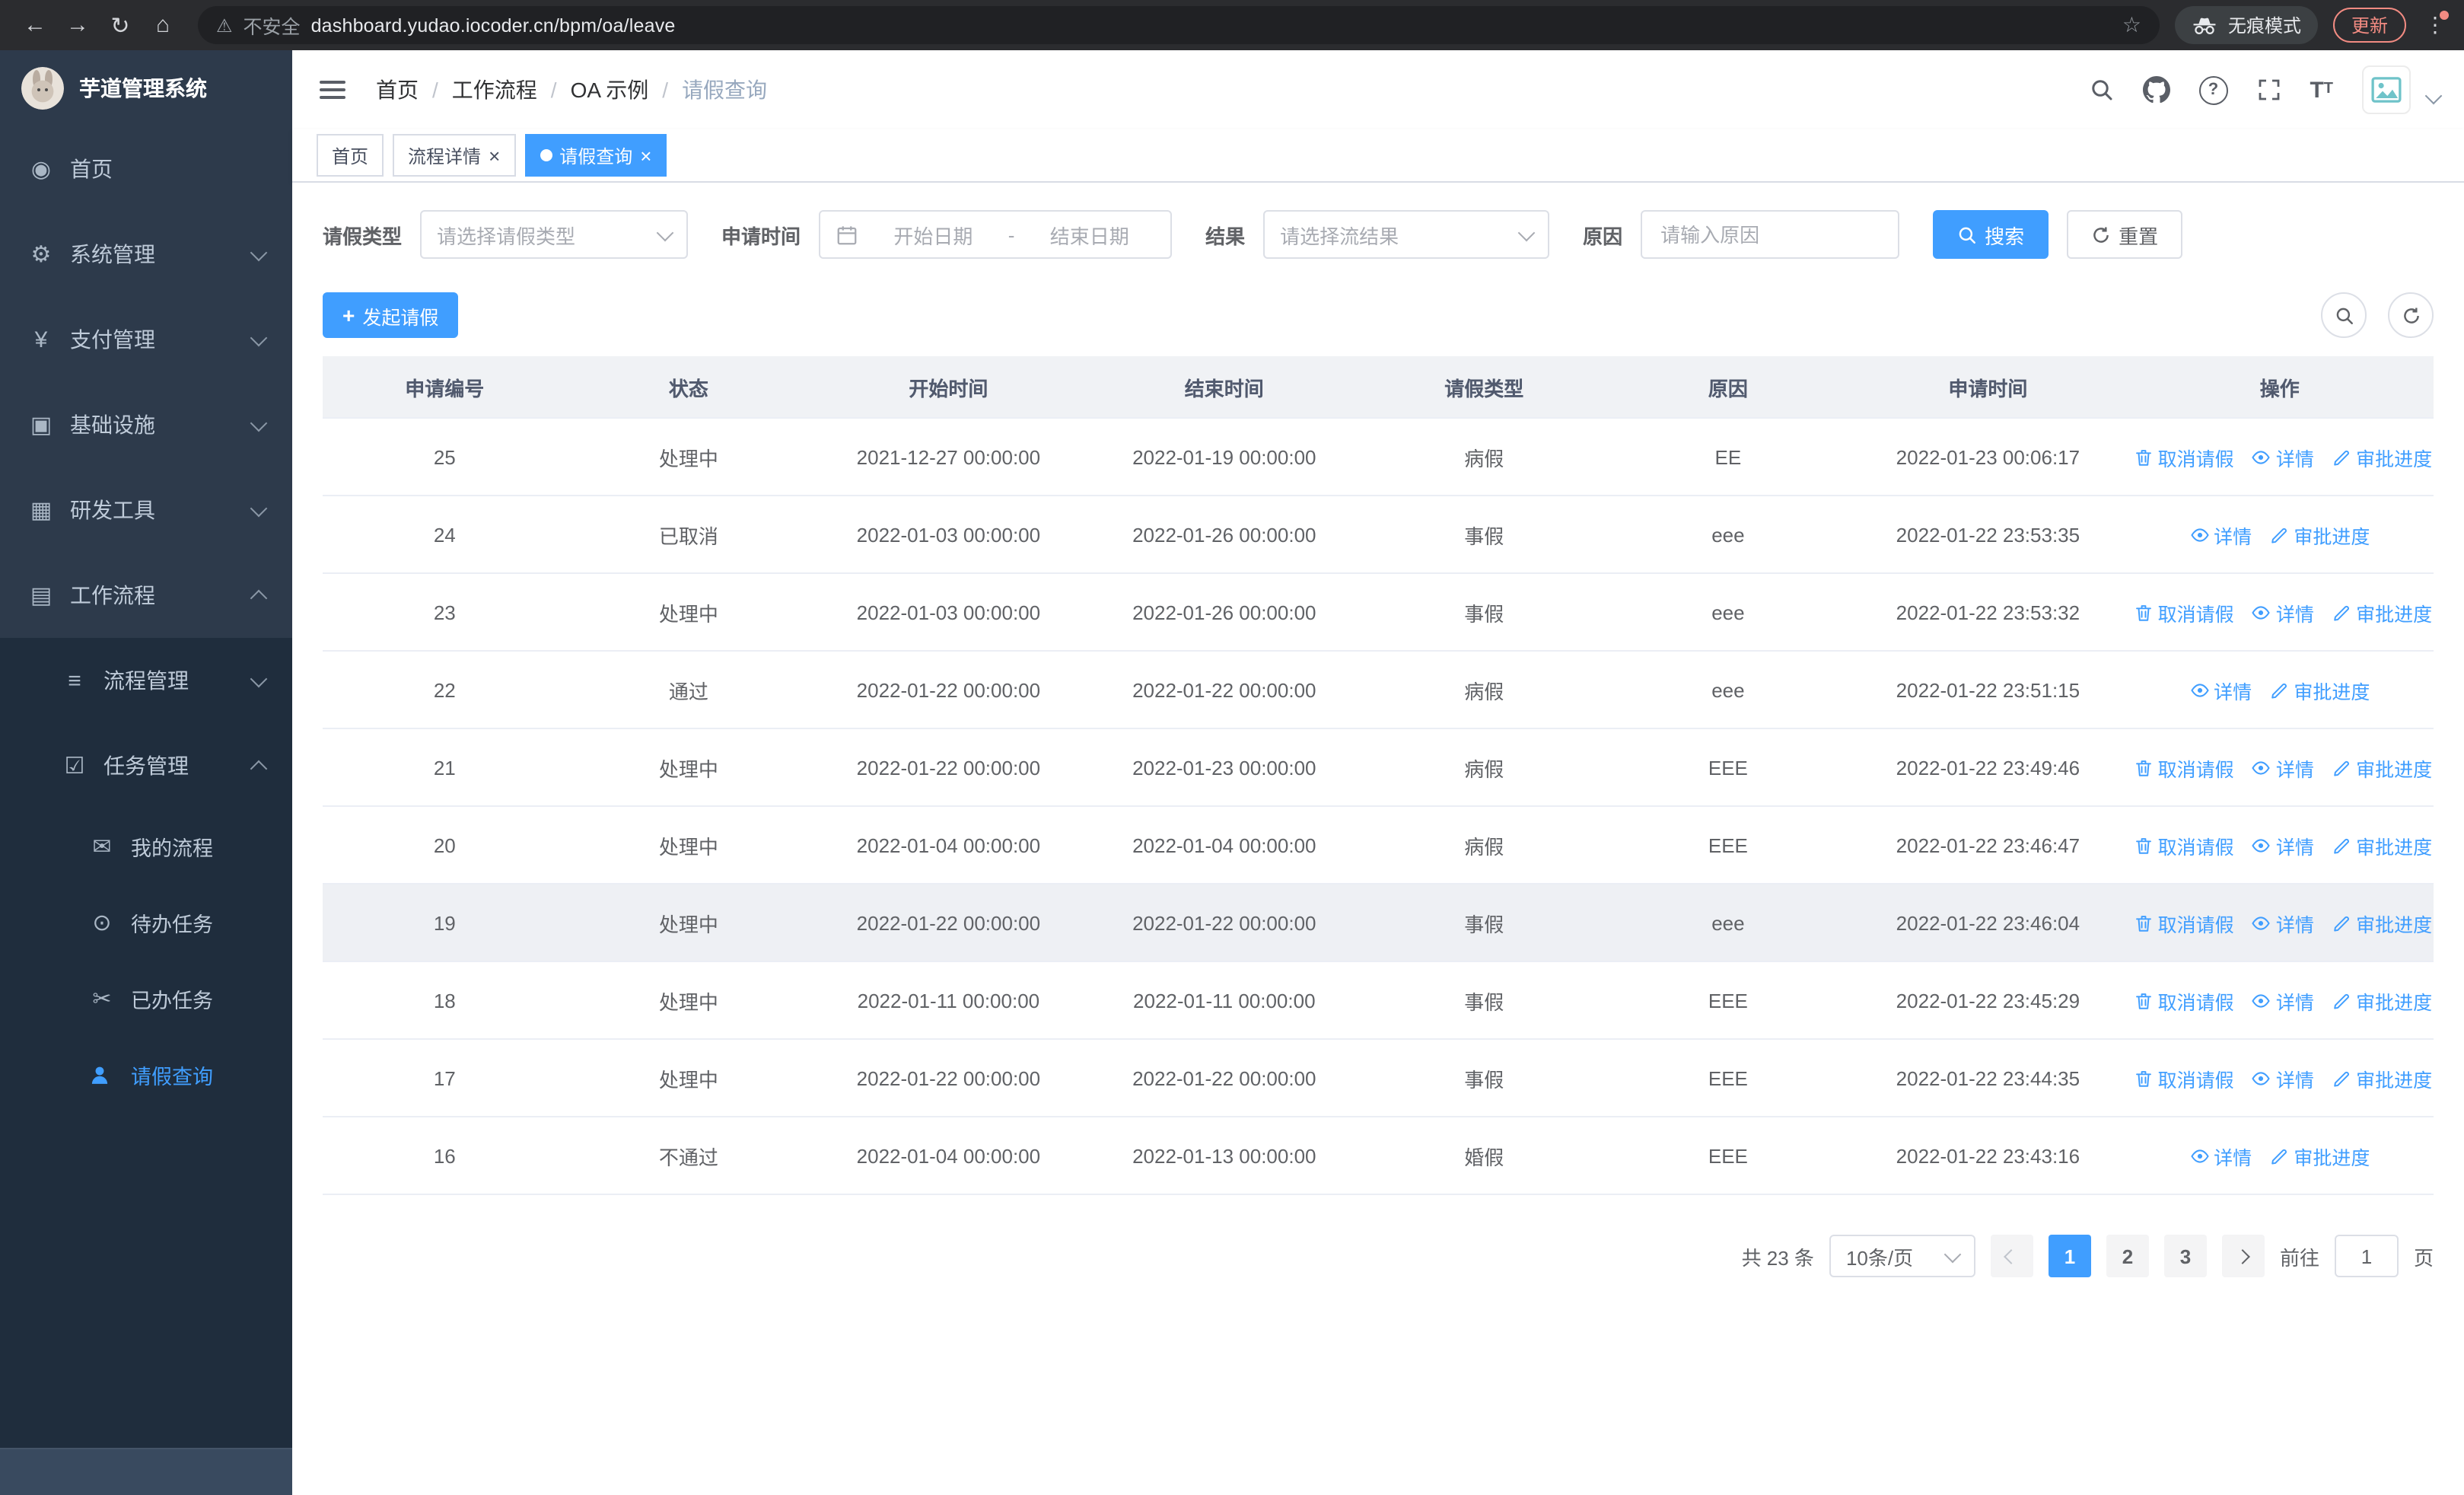  What do you see at coordinates (2369, 26) in the screenshot?
I see `update-button: 更新` at bounding box center [2369, 26].